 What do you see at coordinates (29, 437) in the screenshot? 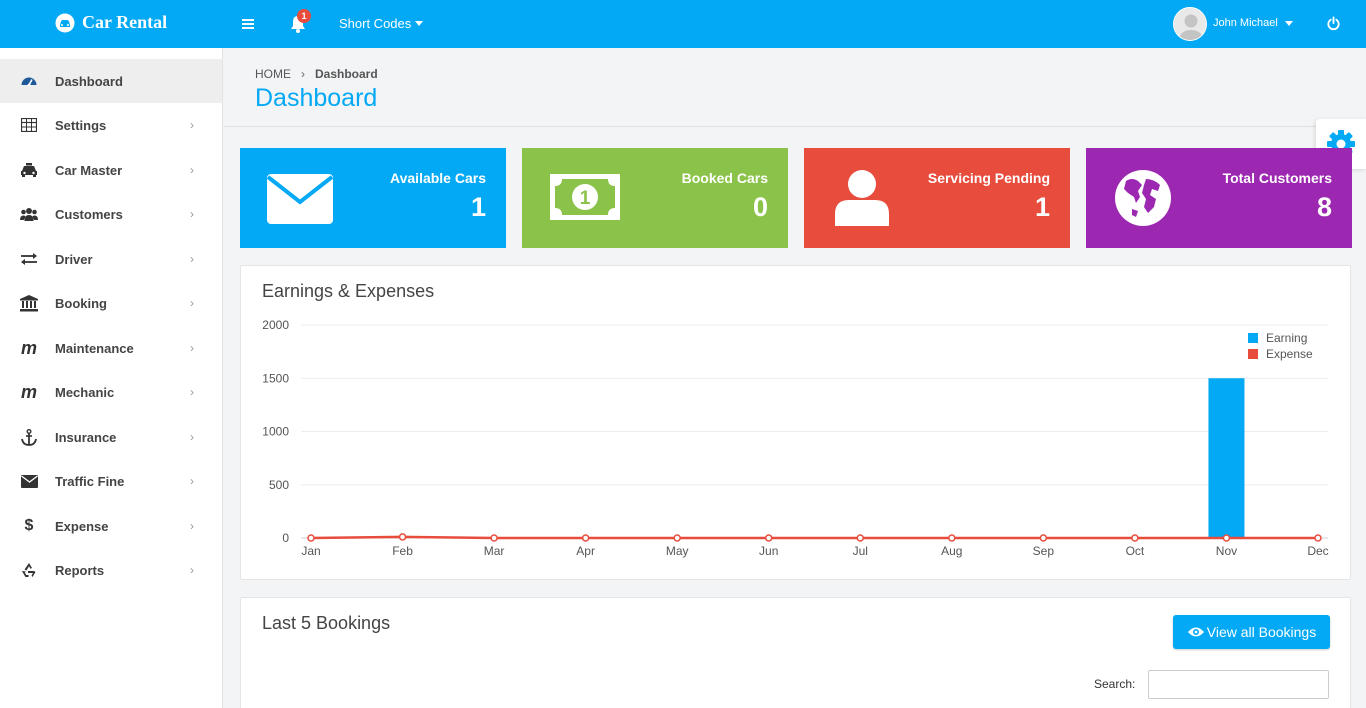
I see `anchor-icon` at bounding box center [29, 437].